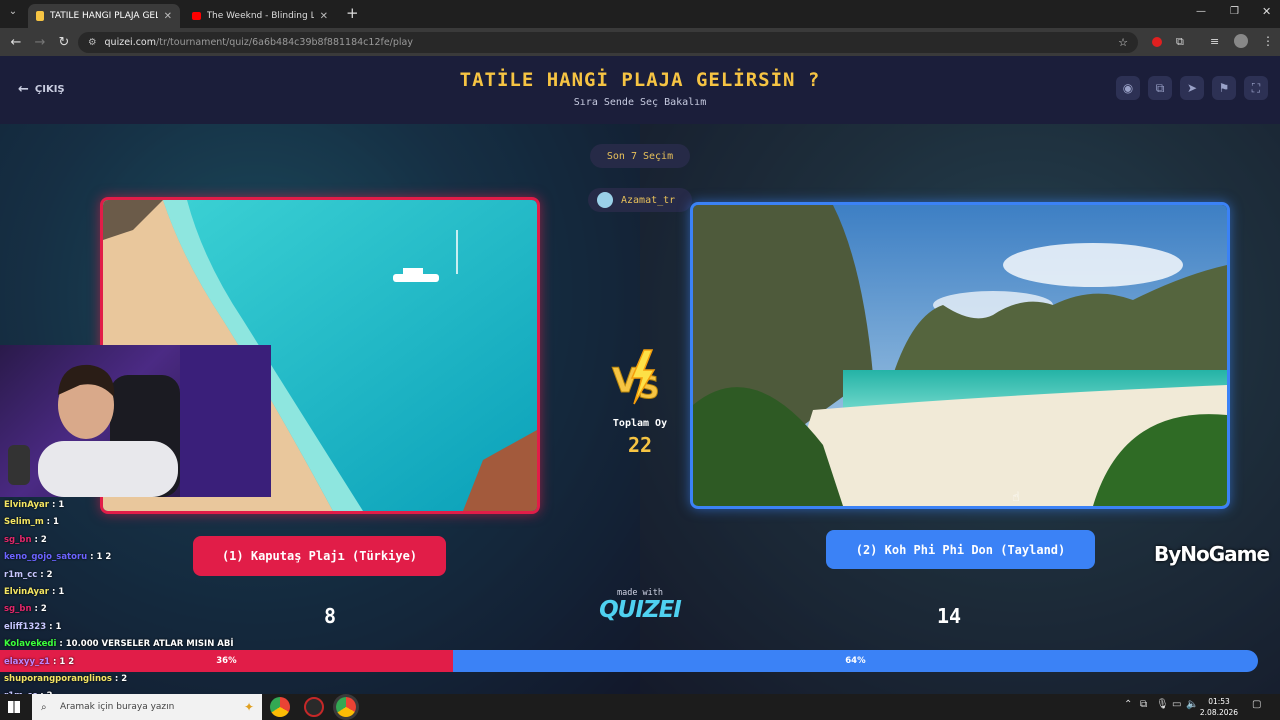 The width and height of the screenshot is (1280, 720). I want to click on back-arrow-icon: ←, so click(16, 42).